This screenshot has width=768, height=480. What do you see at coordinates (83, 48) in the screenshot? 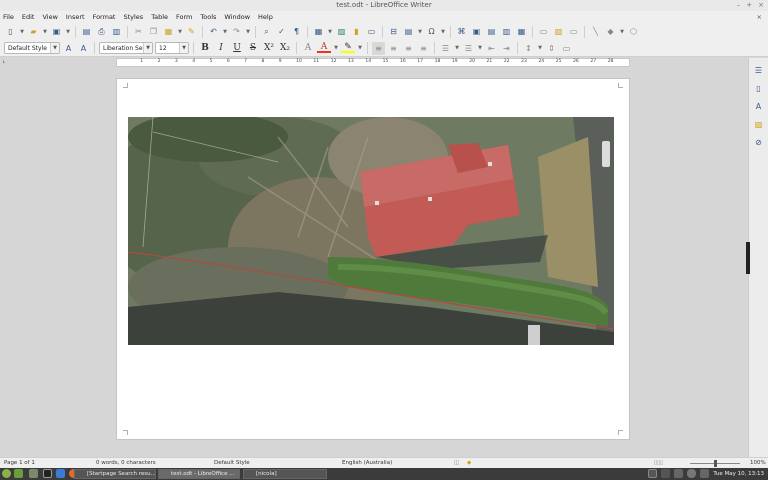
I see `new-style-icon: A` at bounding box center [83, 48].